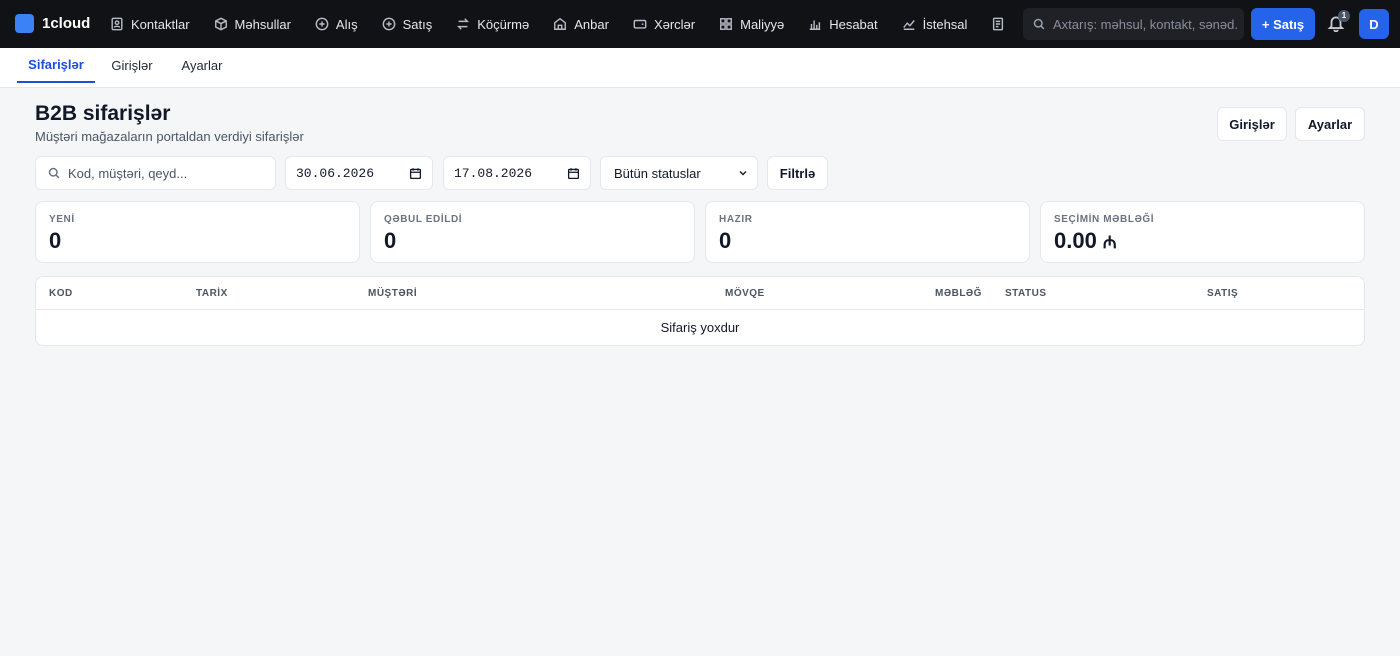 This screenshot has width=1400, height=656. What do you see at coordinates (168, 173) in the screenshot?
I see `orders-search-input` at bounding box center [168, 173].